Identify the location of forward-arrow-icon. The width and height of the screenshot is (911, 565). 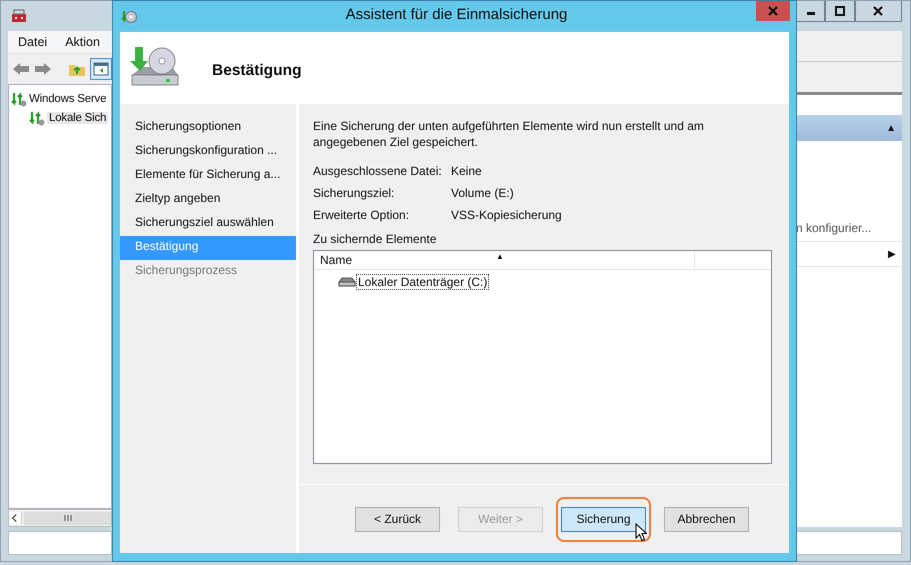
(43, 69).